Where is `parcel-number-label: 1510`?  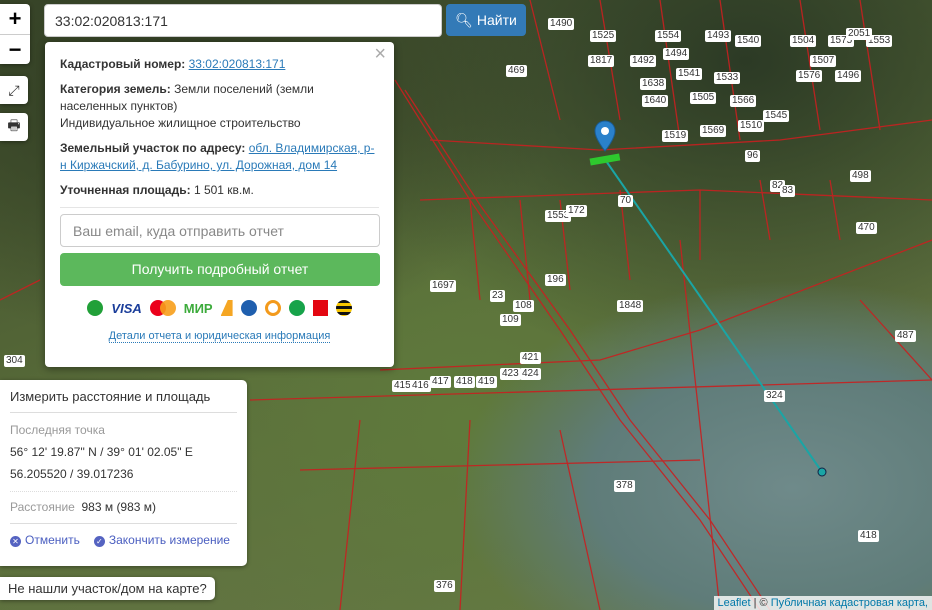
parcel-number-label: 1510 is located at coordinates (751, 126).